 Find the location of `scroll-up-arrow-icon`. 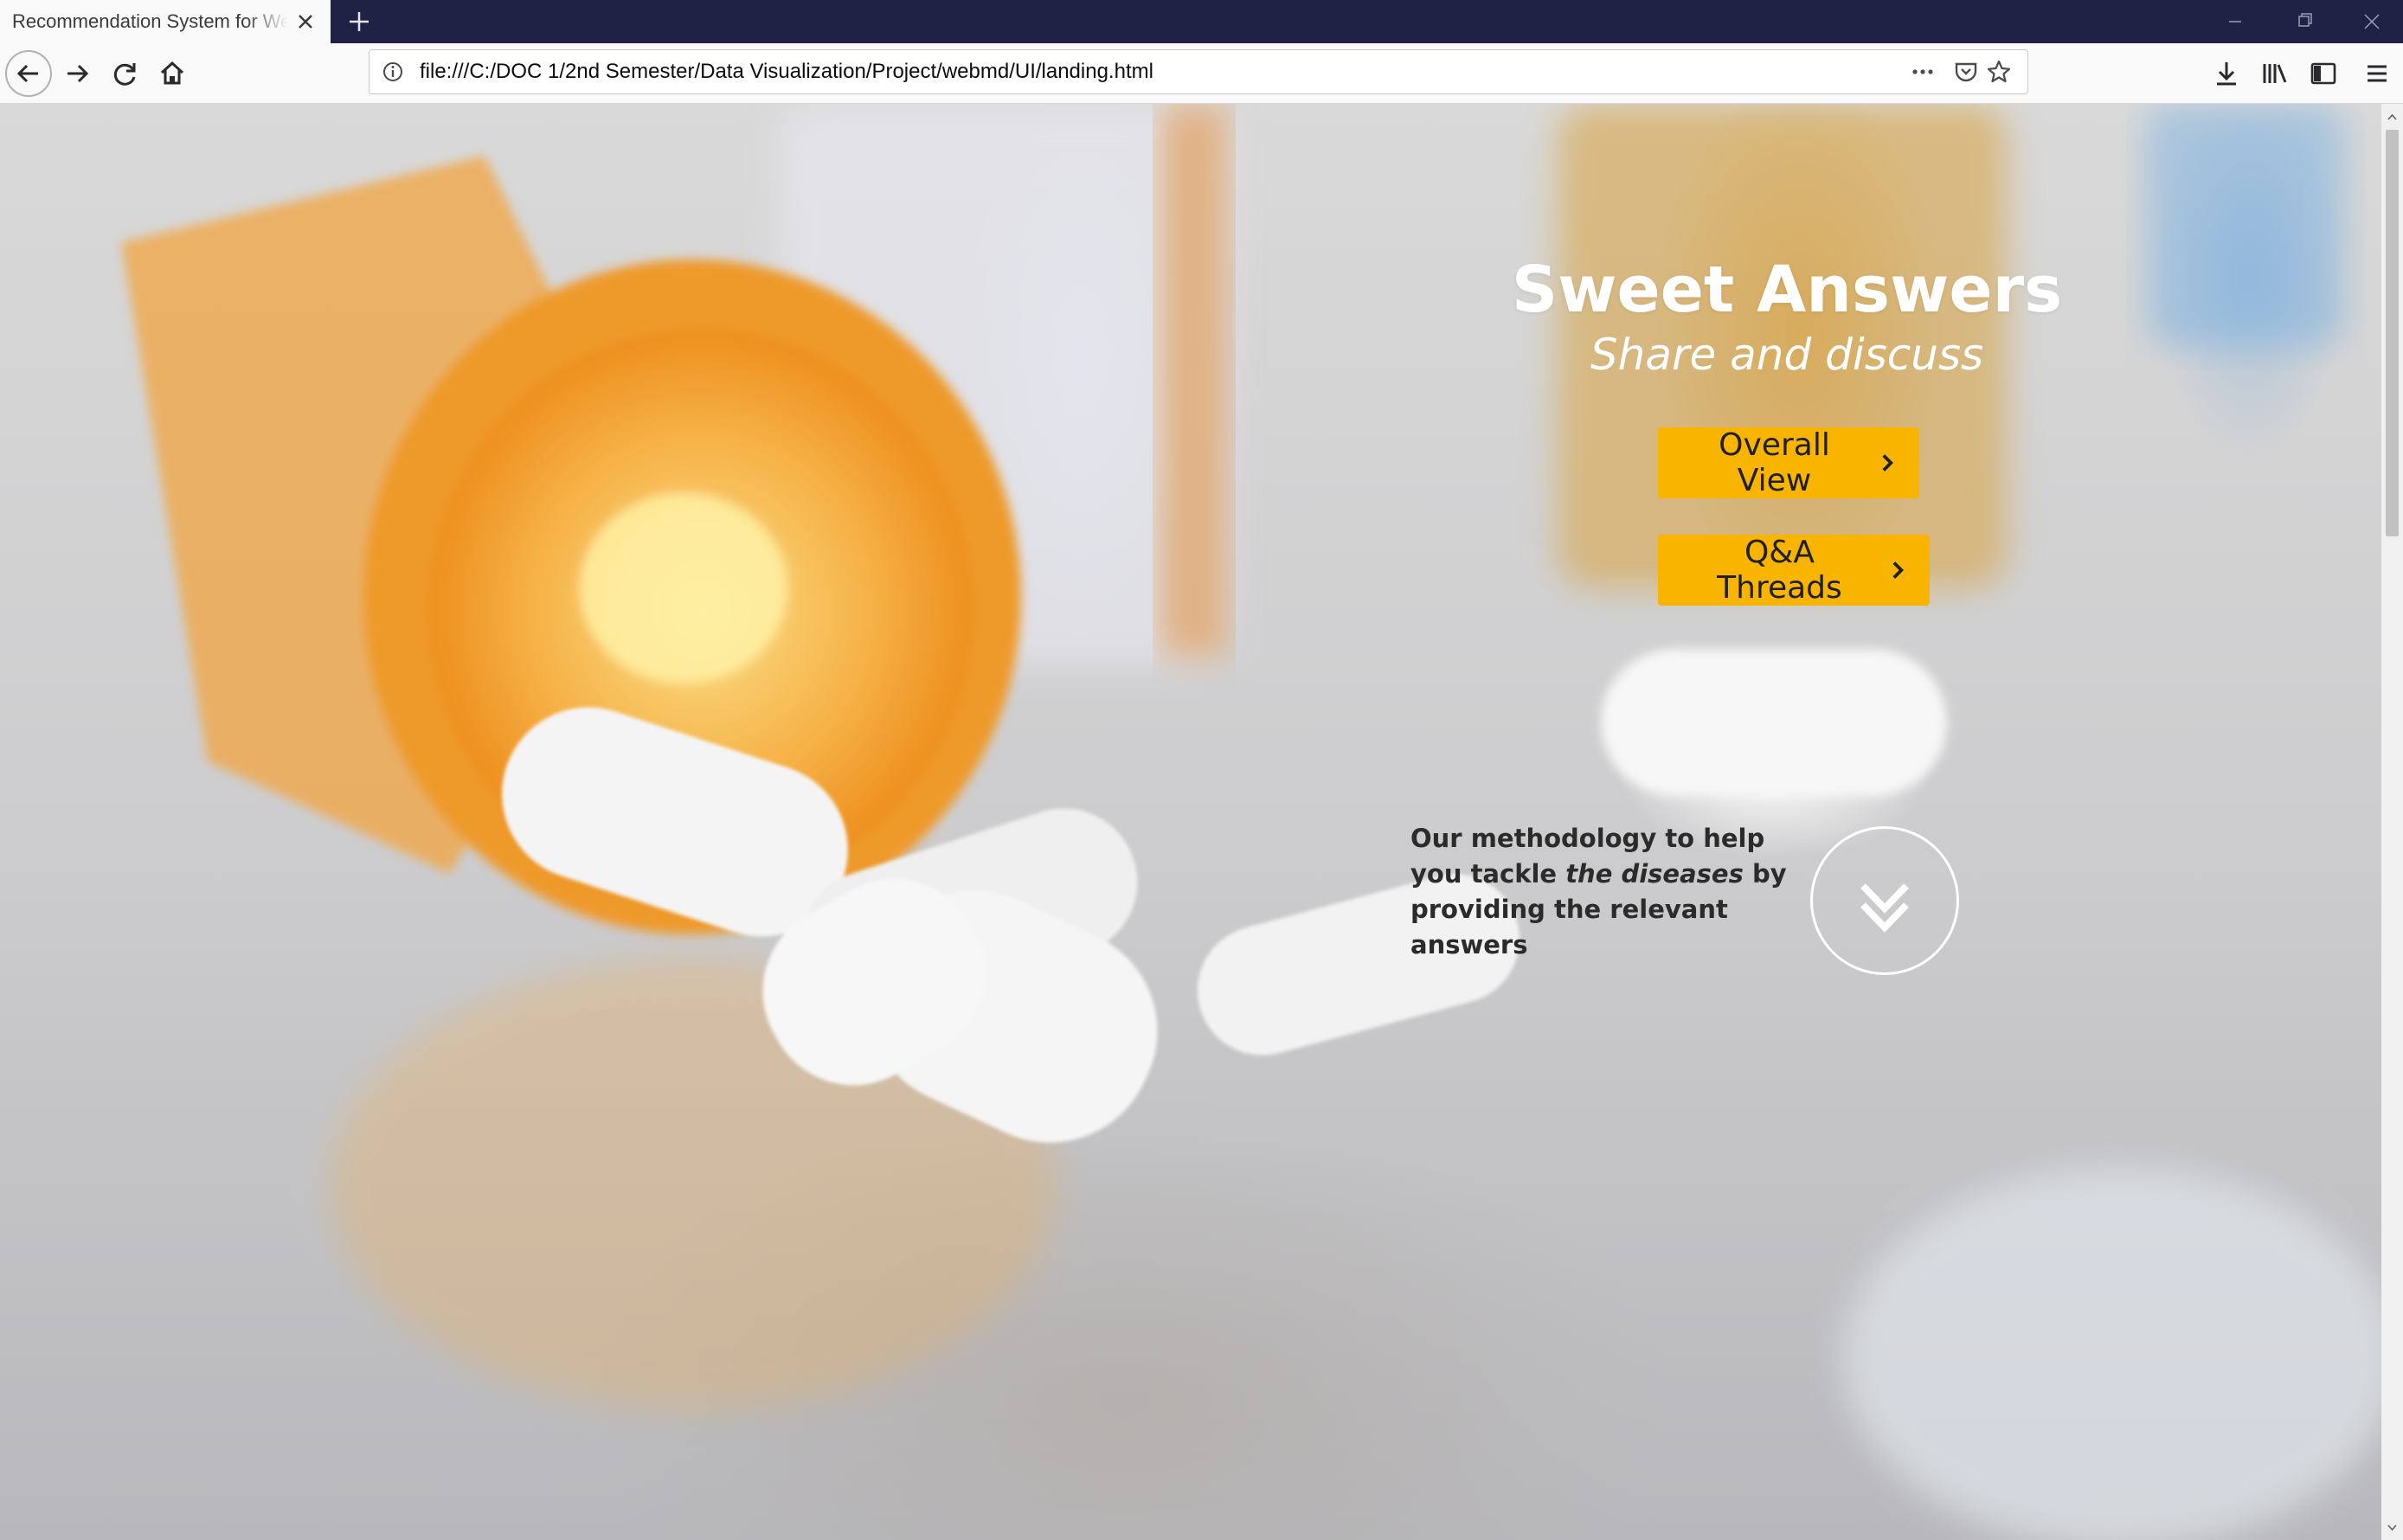

scroll-up-arrow-icon is located at coordinates (2392, 118).